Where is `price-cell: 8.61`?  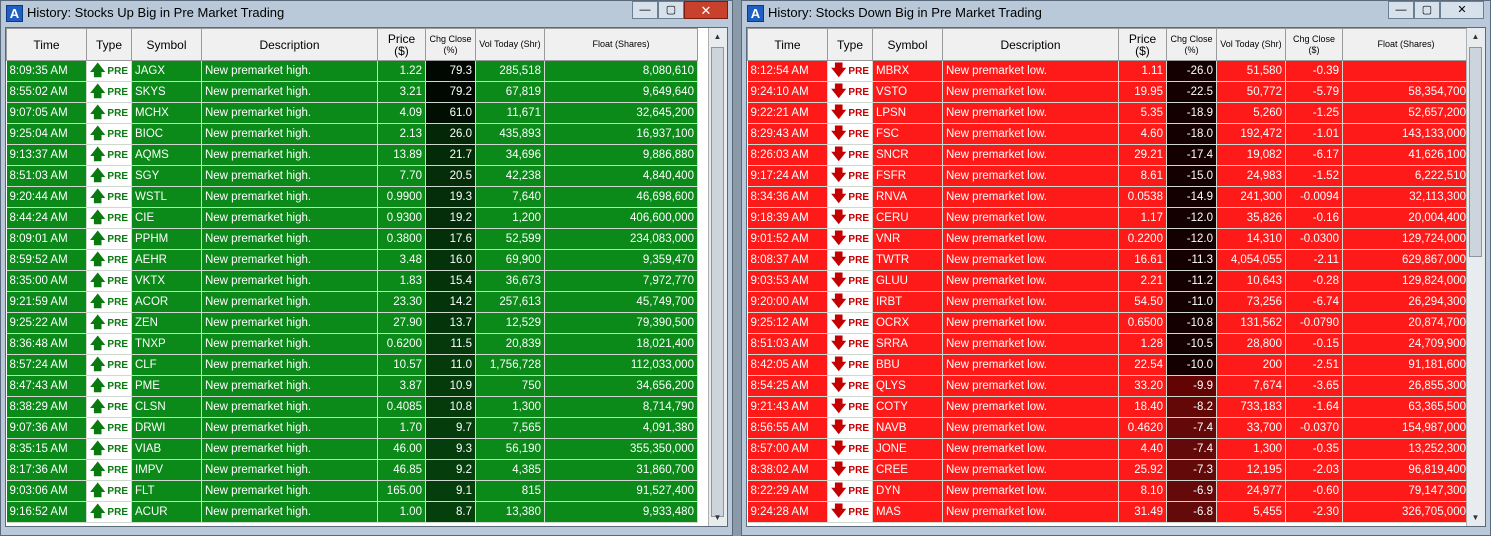
price-cell: 8.61 is located at coordinates (1142, 176).